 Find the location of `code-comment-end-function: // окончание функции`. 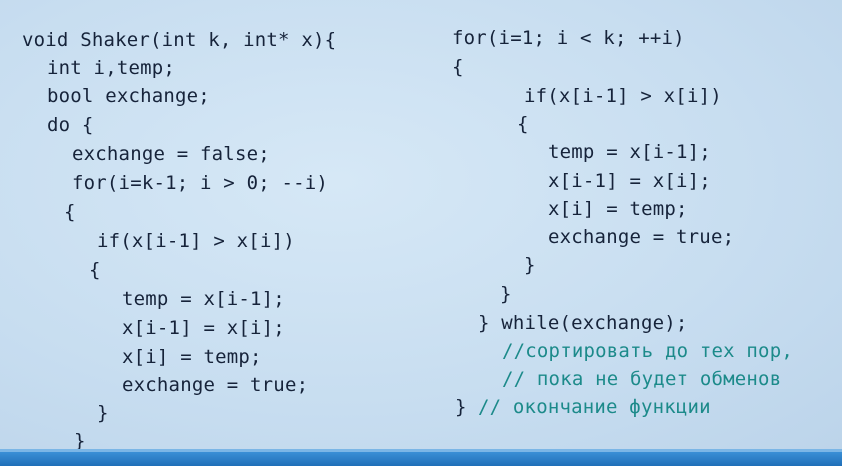

code-comment-end-function: // окончание функции is located at coordinates (594, 407).